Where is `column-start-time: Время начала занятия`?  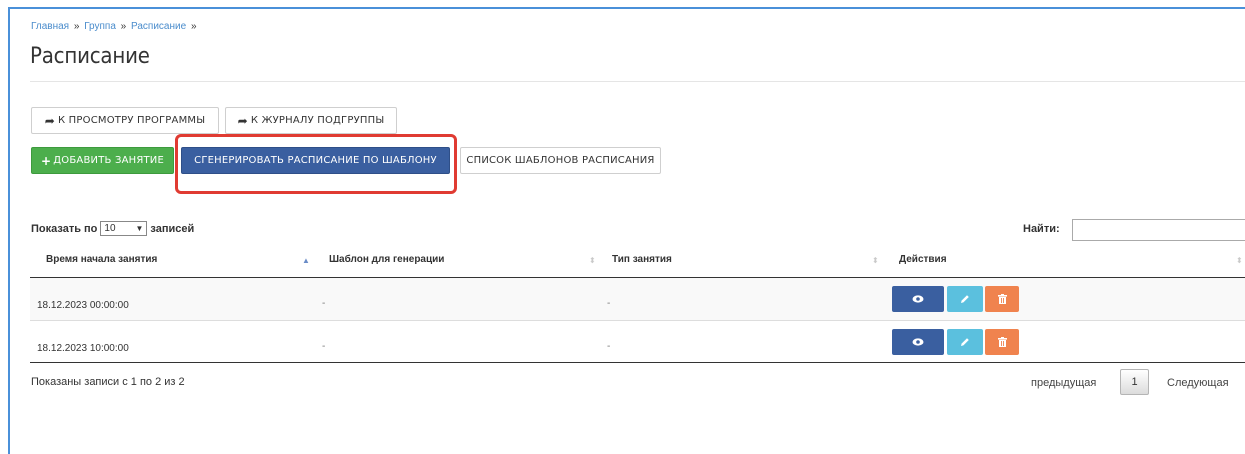
column-start-time: Время начала занятия is located at coordinates (101, 259).